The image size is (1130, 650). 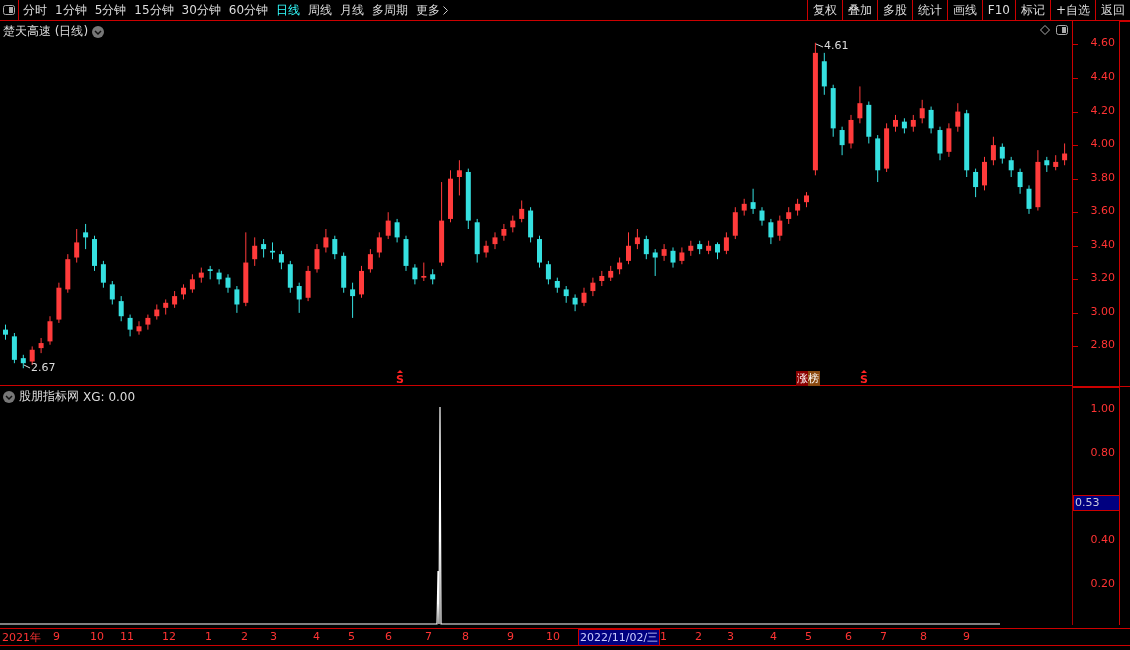 What do you see at coordinates (288, 10) in the screenshot?
I see `period-tab: 日线` at bounding box center [288, 10].